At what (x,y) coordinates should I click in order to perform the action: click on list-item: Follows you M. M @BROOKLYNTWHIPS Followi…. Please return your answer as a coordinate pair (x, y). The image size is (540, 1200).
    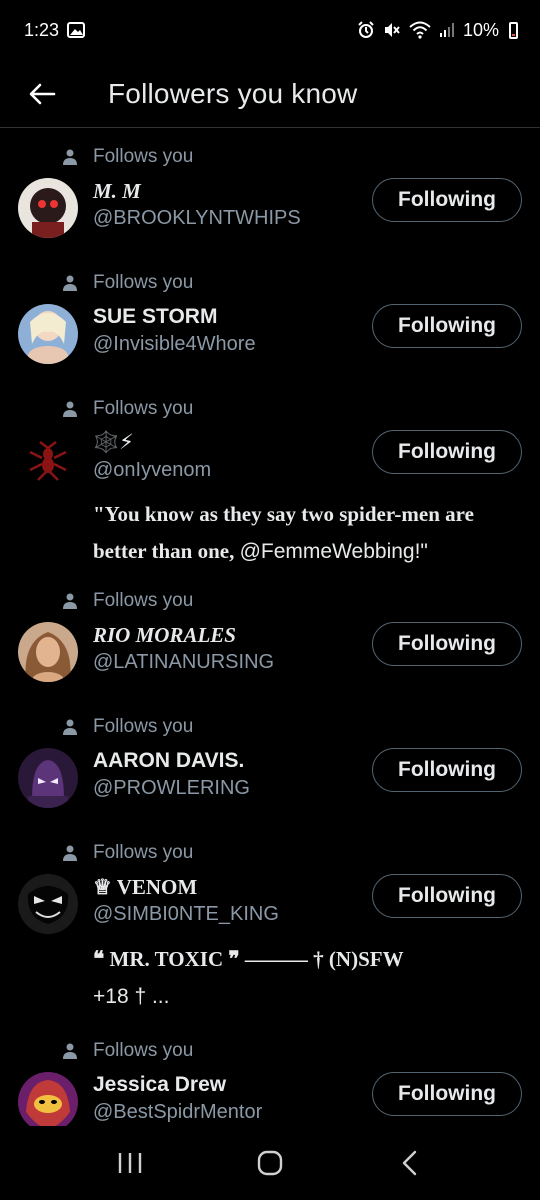
    Looking at the image, I should click on (270, 191).